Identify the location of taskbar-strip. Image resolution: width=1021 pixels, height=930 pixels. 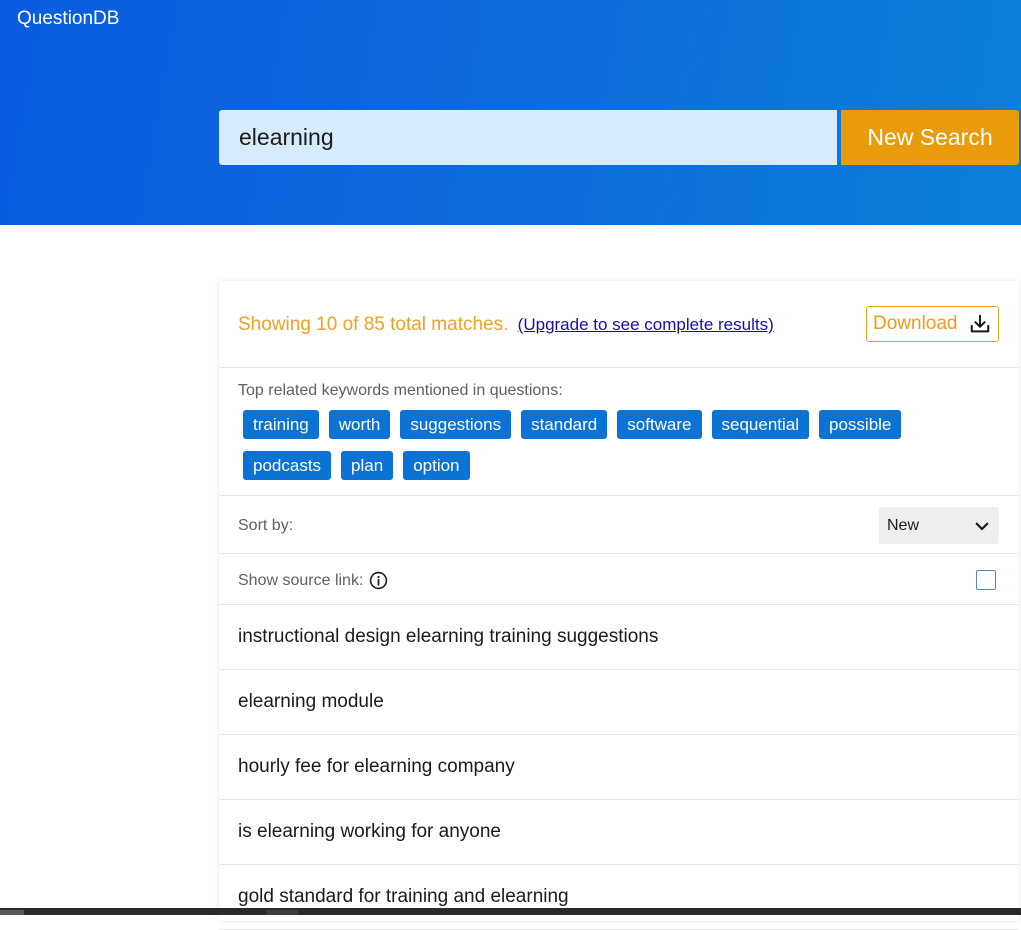
(510, 911).